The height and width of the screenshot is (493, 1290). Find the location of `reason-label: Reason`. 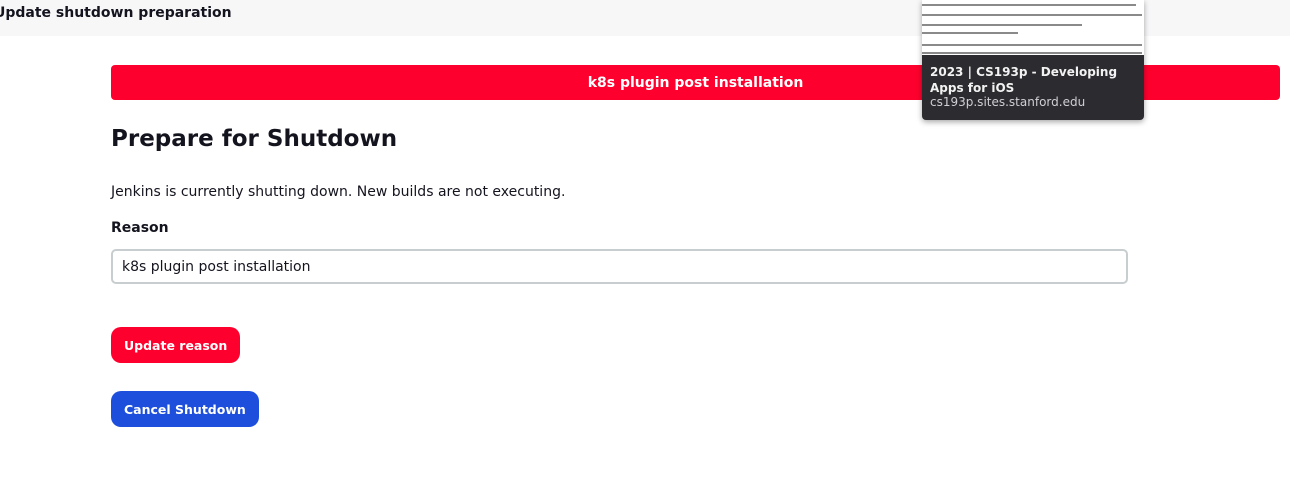

reason-label: Reason is located at coordinates (140, 228).